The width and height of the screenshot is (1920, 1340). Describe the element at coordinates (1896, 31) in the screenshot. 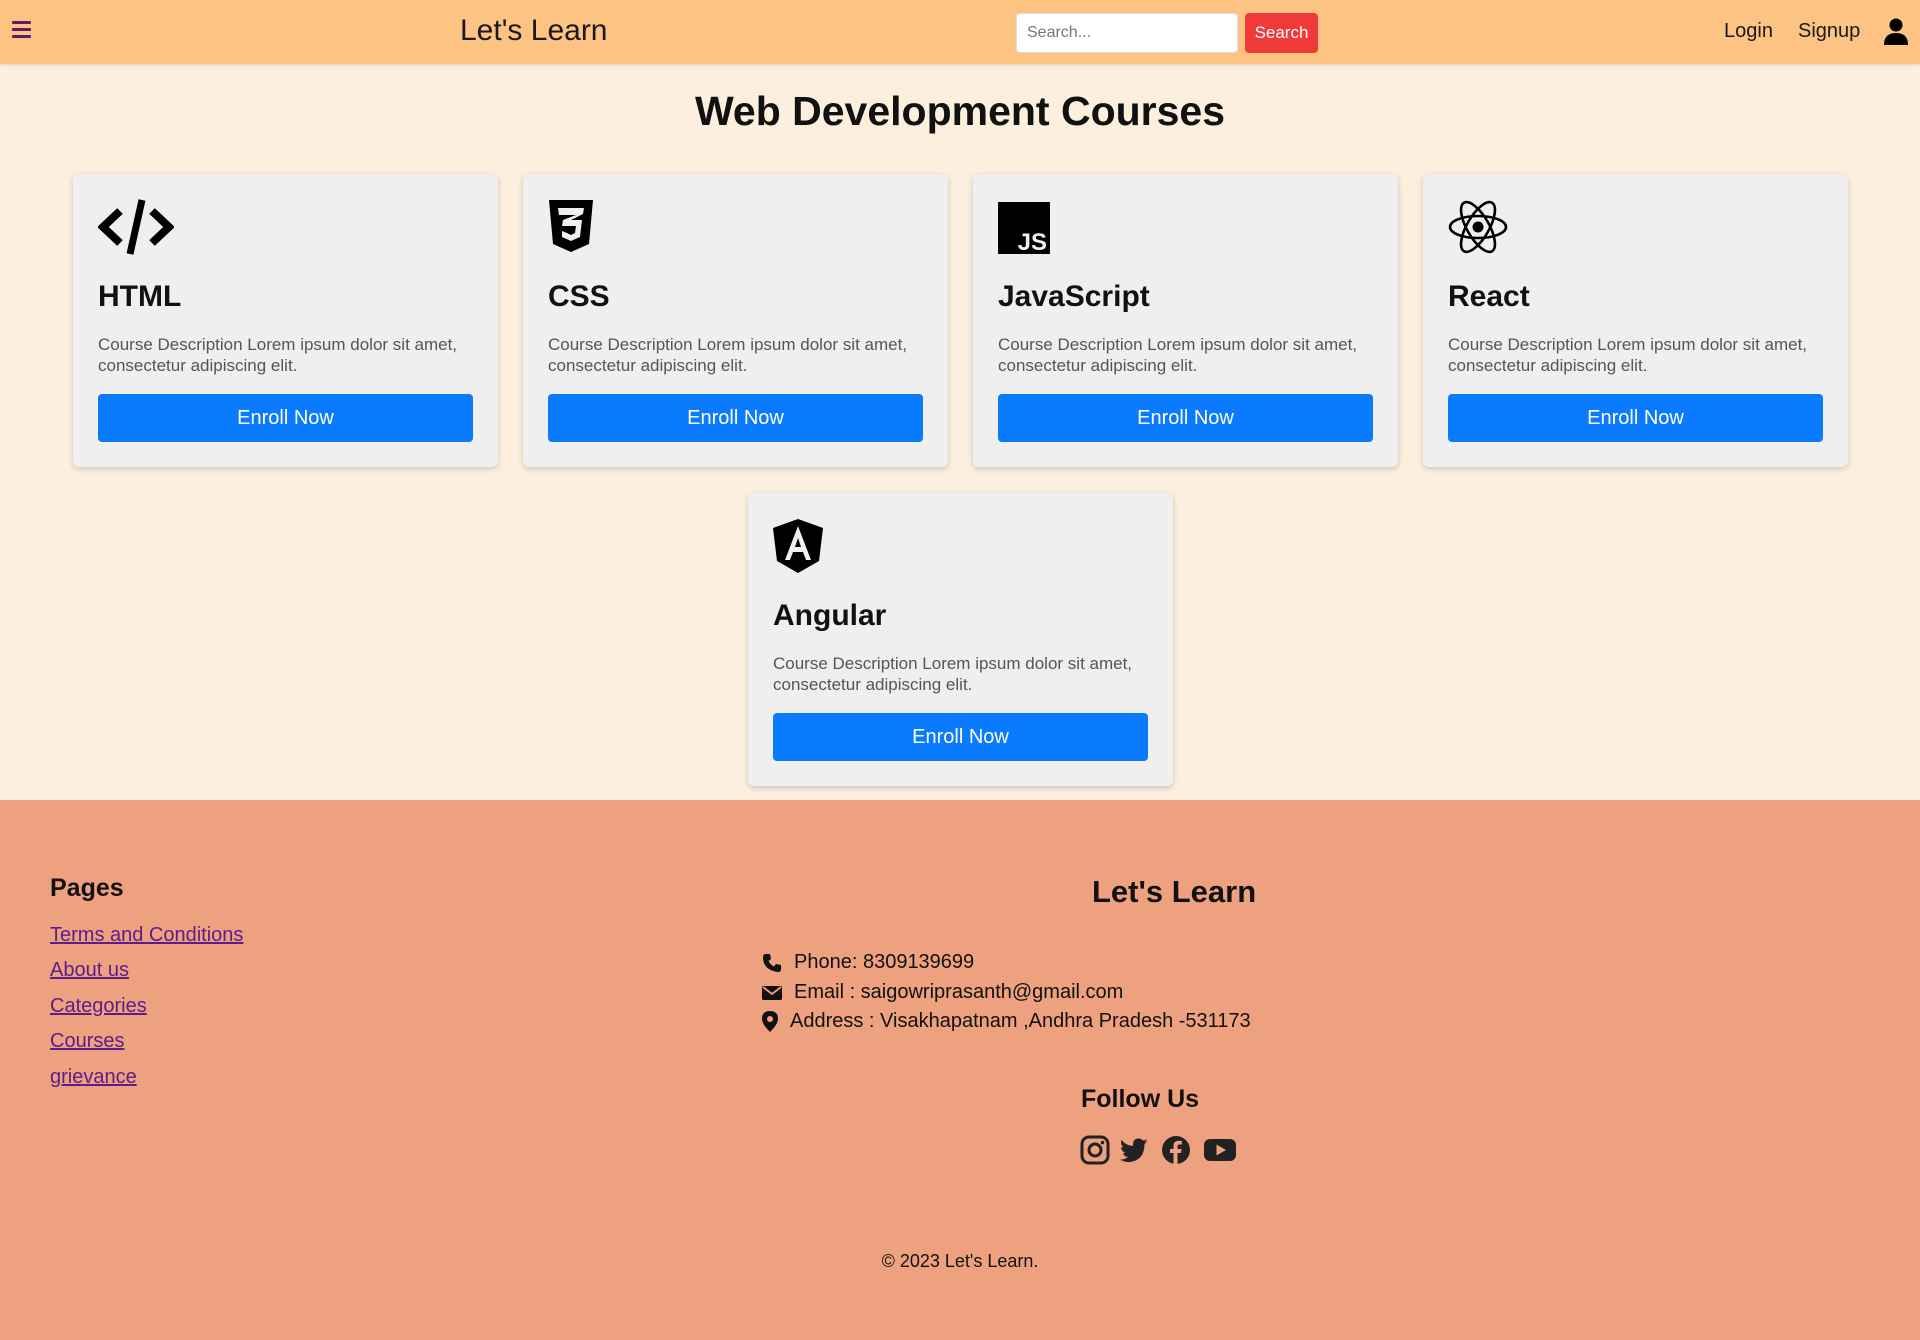

I see `user-icon` at that location.